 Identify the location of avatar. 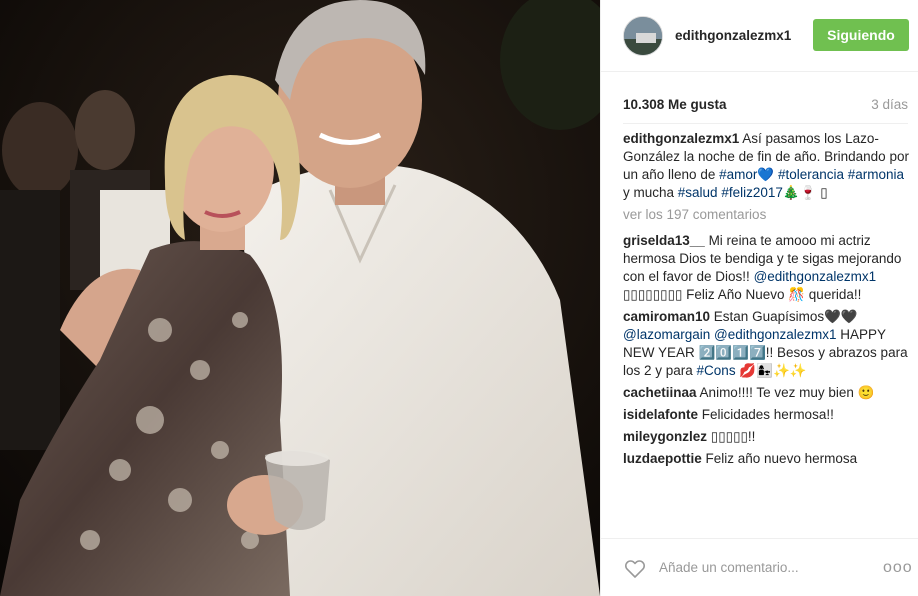
(643, 35).